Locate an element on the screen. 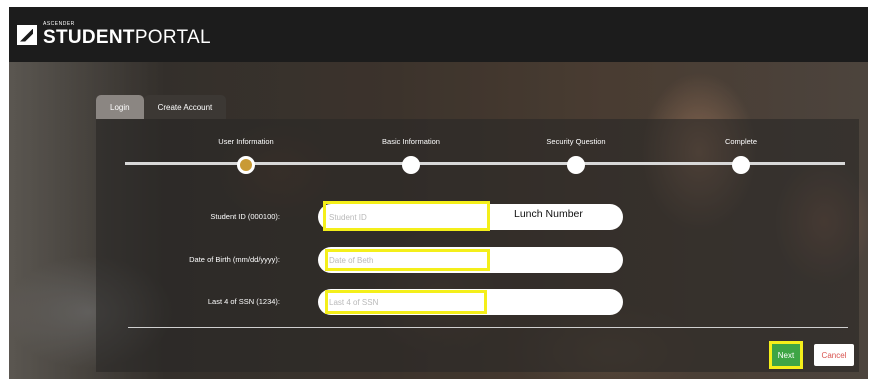 The image size is (875, 379). auth-tabs: Login Create Account is located at coordinates (161, 107).